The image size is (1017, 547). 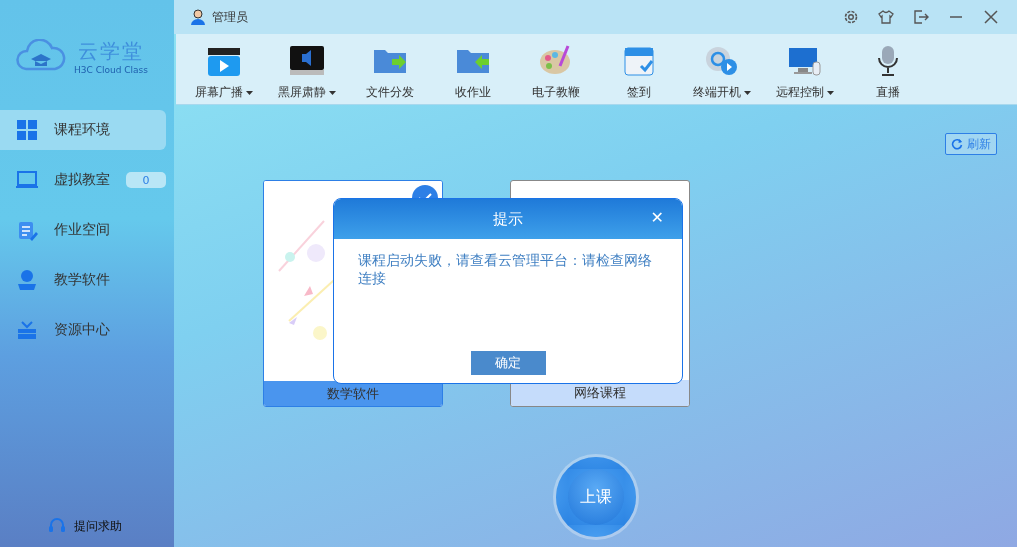 I want to click on user-name: 管理员, so click(x=230, y=17).